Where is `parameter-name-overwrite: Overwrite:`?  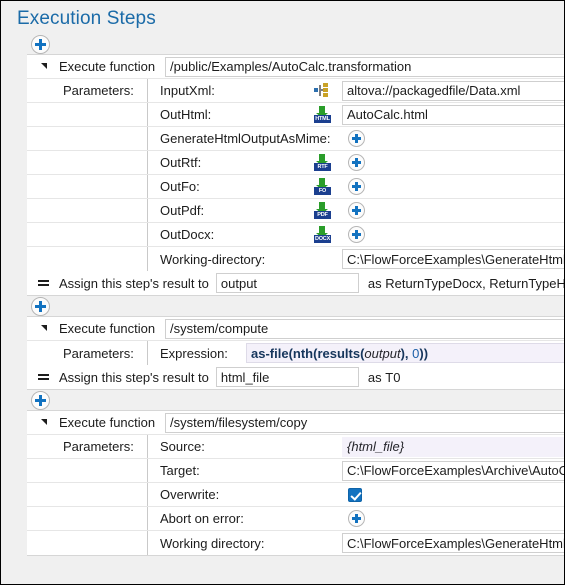 parameter-name-overwrite: Overwrite: is located at coordinates (190, 494).